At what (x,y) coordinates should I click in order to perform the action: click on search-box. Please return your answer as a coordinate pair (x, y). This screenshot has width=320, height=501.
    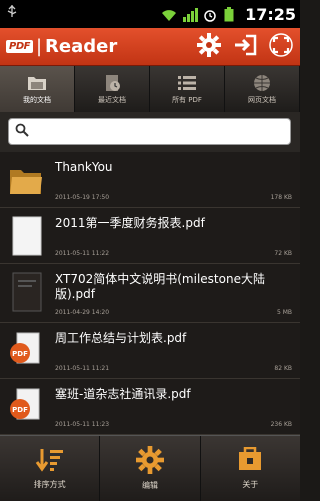
    Looking at the image, I should click on (149, 131).